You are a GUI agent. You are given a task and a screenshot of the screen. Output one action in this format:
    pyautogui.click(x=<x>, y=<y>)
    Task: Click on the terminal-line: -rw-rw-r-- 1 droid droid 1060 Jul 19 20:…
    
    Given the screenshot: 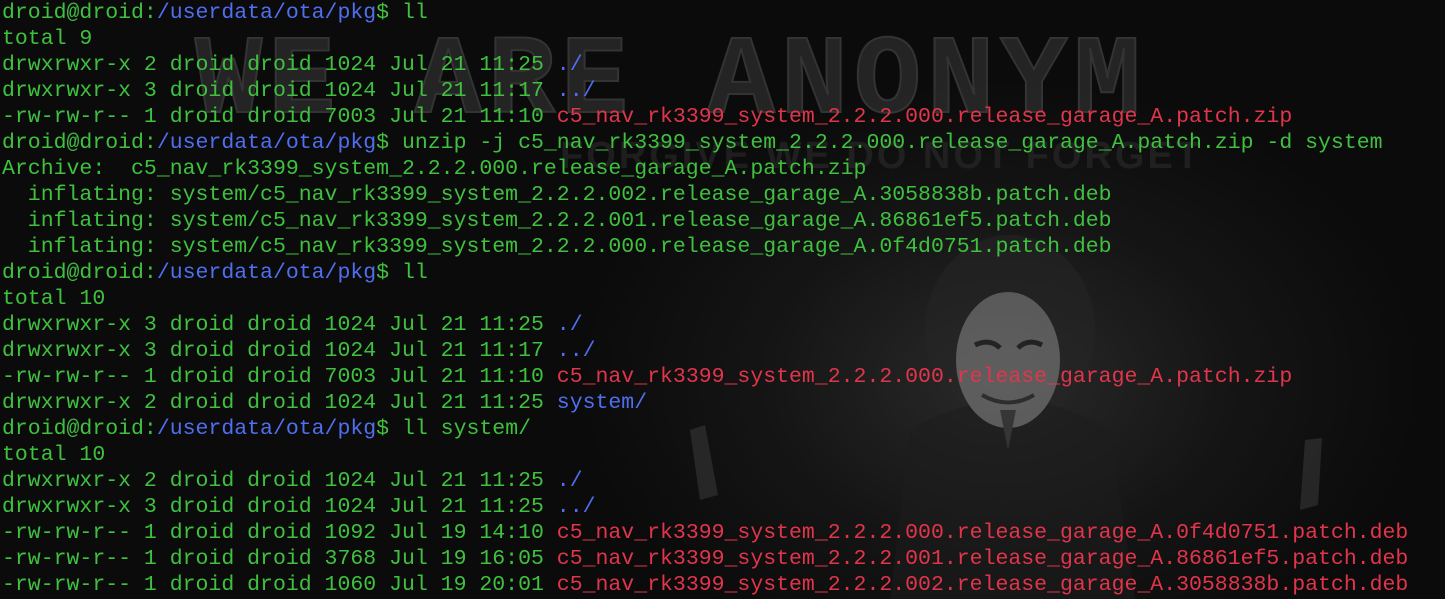 What is the action you would take?
    pyautogui.click(x=705, y=585)
    